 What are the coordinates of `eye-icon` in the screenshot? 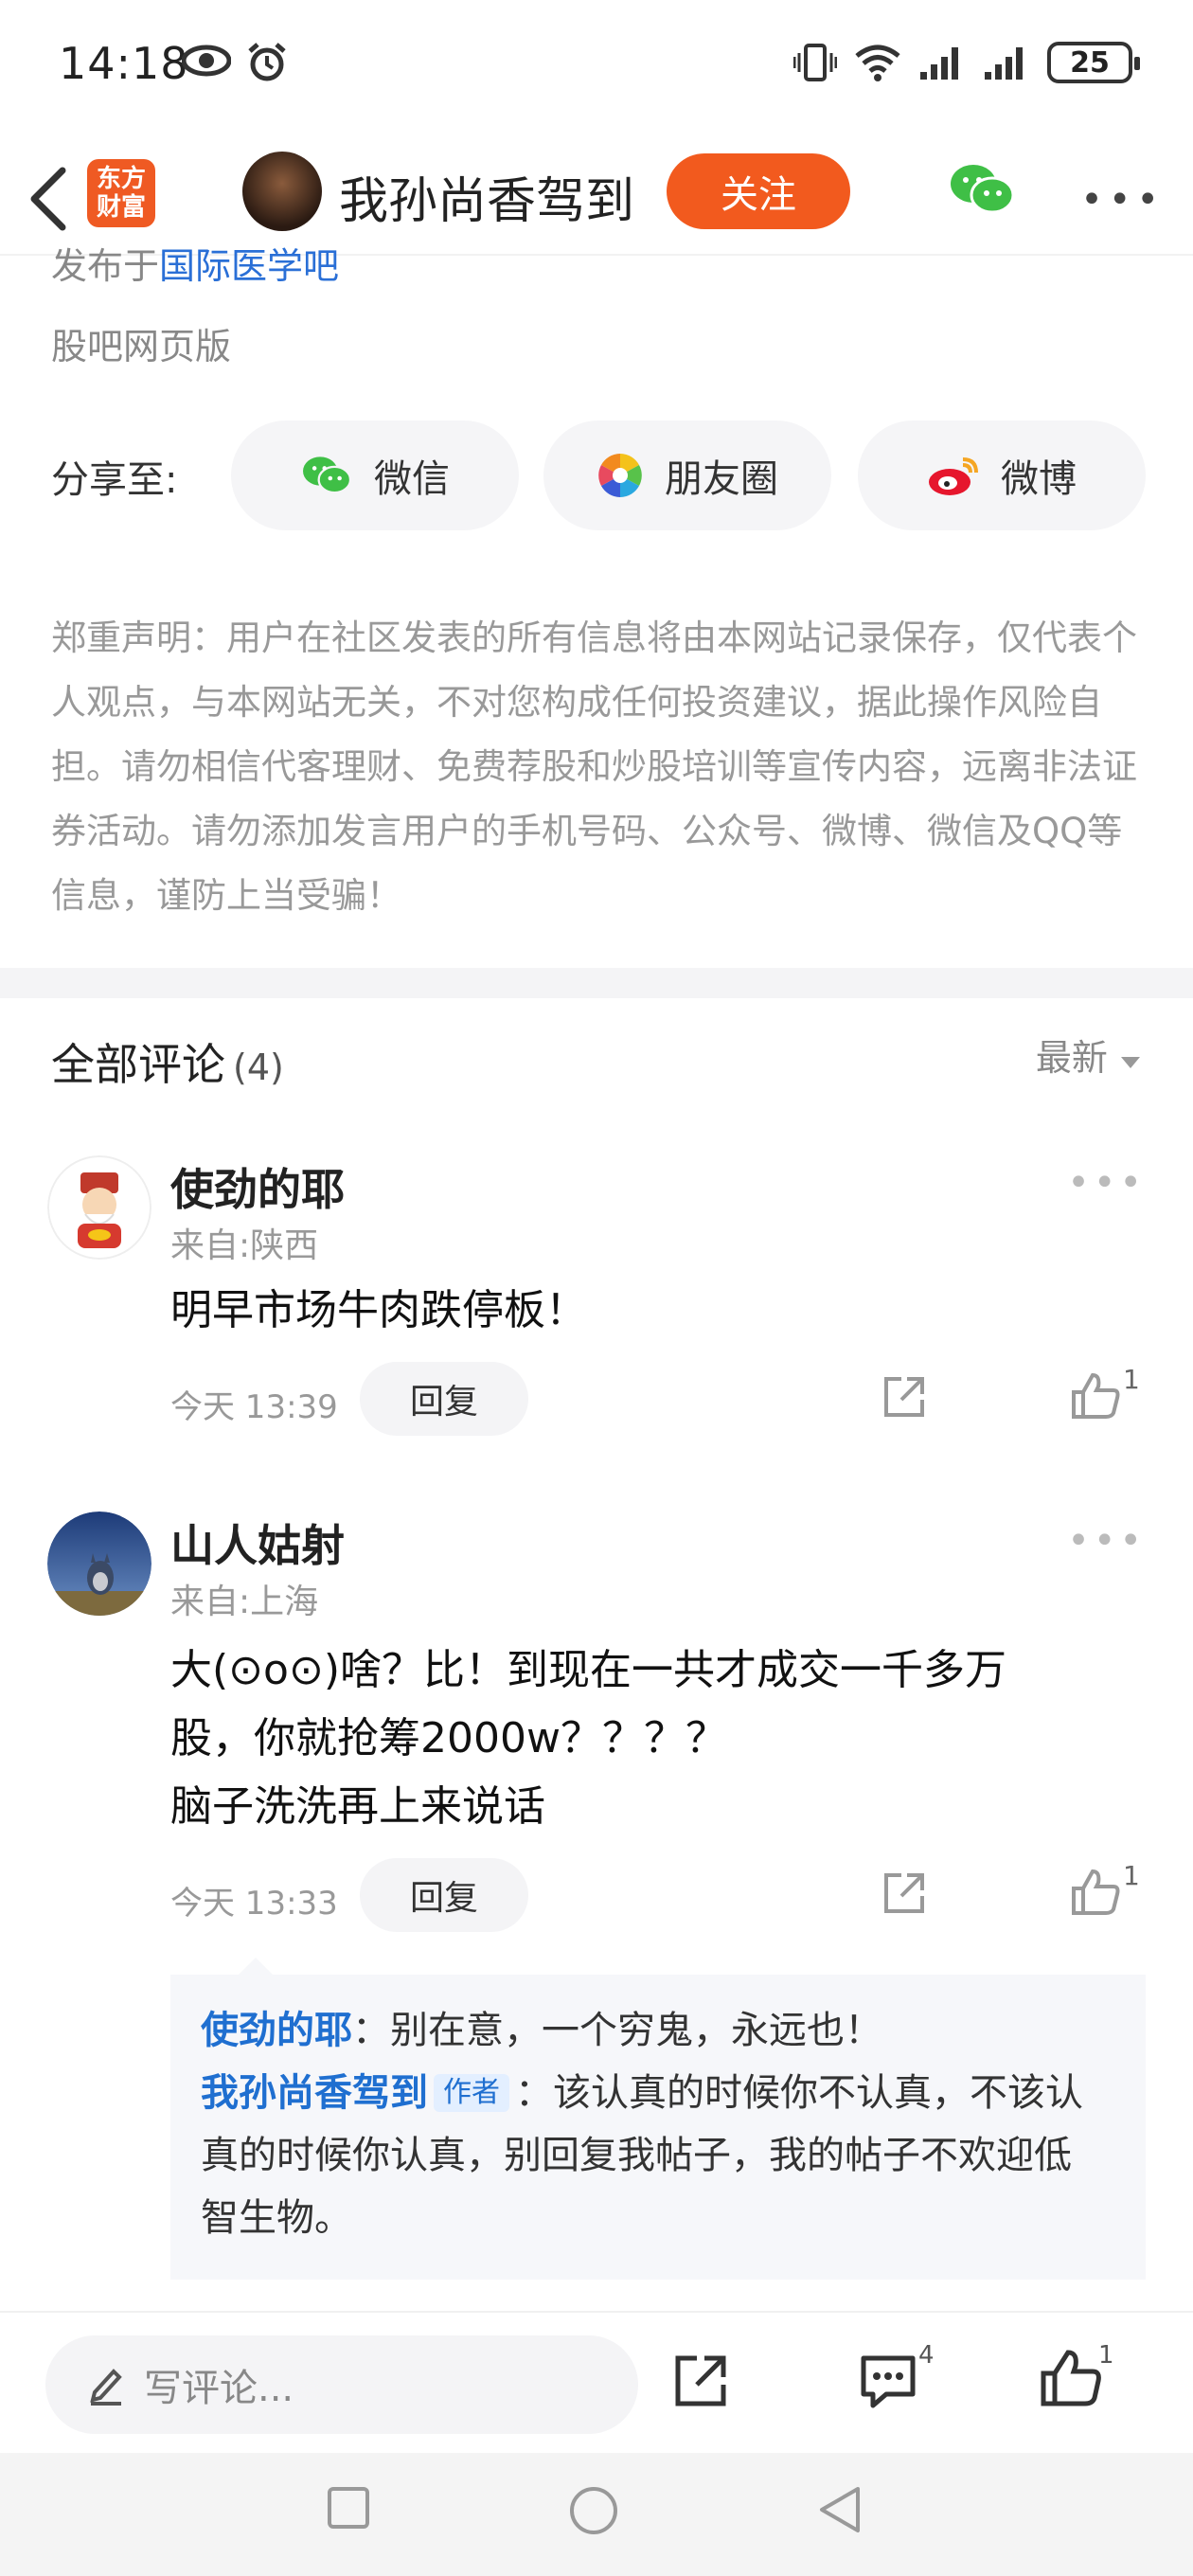 It's located at (206, 61).